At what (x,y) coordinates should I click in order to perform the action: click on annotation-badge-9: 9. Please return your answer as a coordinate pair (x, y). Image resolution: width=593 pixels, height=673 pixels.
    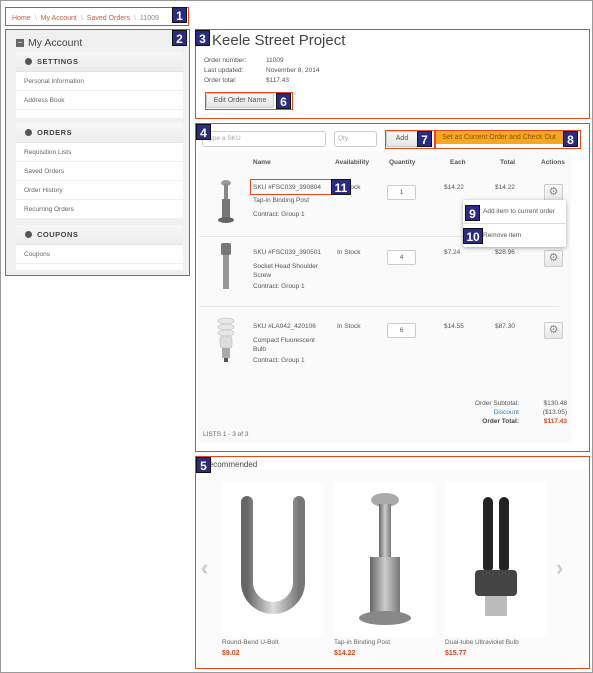
    Looking at the image, I should click on (472, 213).